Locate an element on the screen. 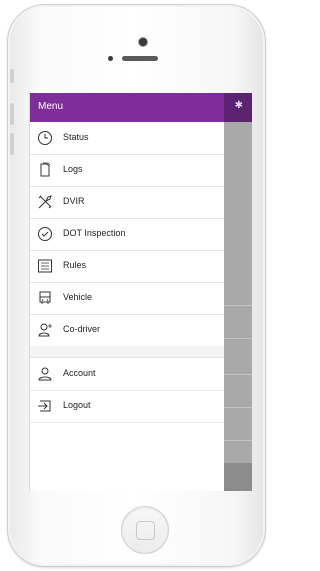 Image resolution: width=320 pixels, height=571 pixels. menu-item-label: Account is located at coordinates (79, 373).